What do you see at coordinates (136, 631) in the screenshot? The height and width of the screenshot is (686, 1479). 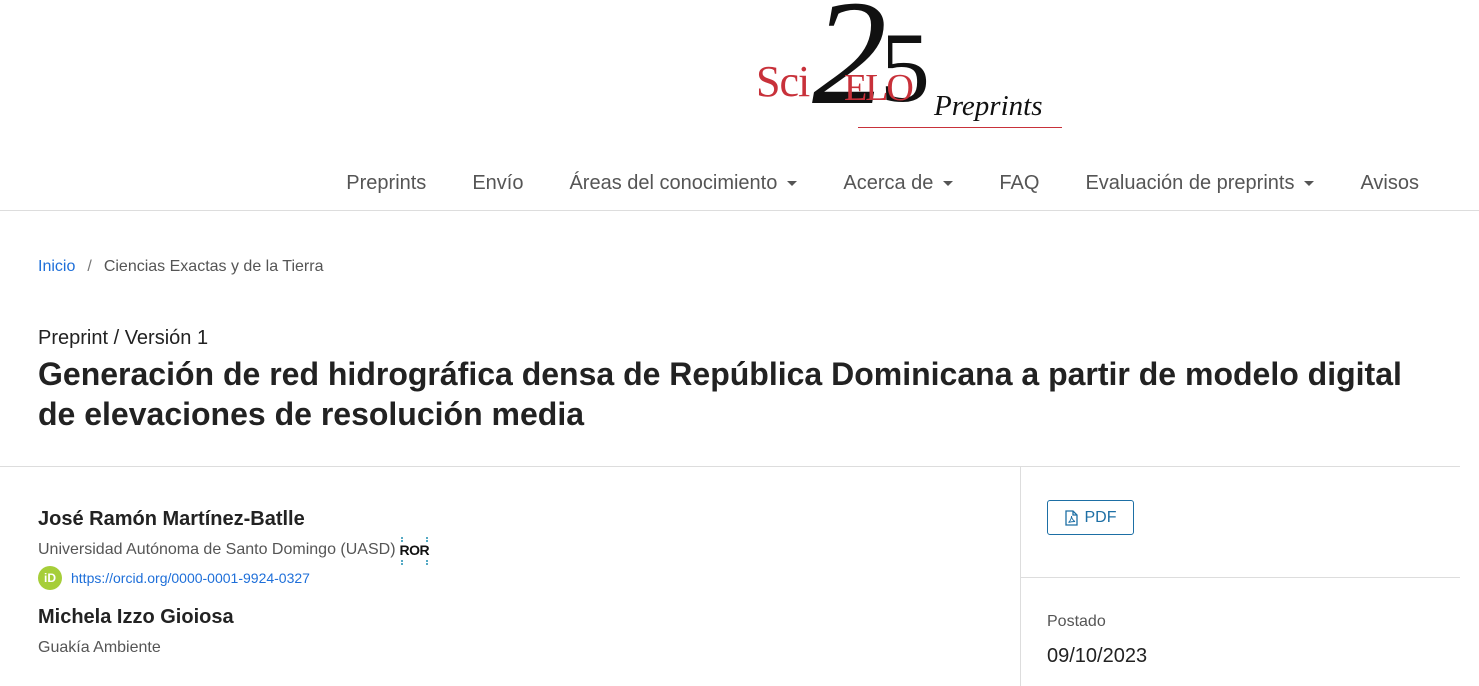 I see `author-entry: Michela Izzo Gioiosa Guakía Ambiente` at bounding box center [136, 631].